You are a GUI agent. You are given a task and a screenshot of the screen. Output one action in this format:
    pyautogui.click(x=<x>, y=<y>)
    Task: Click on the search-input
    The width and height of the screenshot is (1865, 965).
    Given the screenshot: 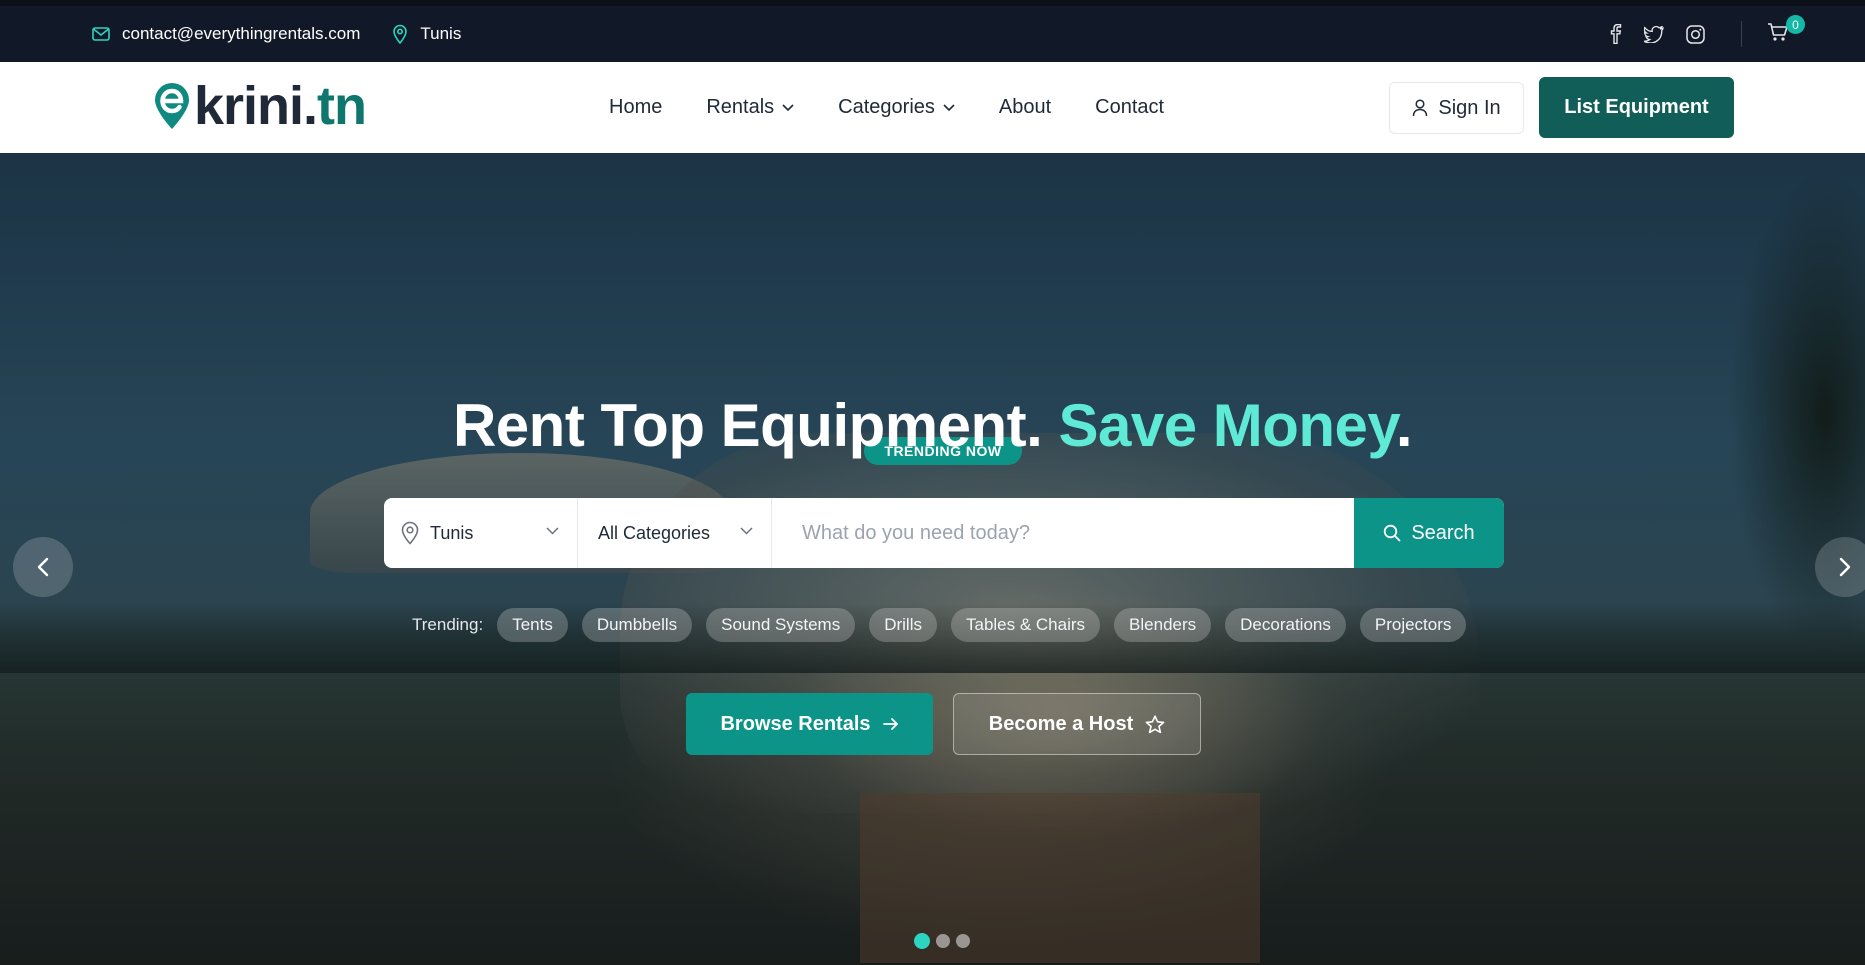 What is the action you would take?
    pyautogui.click(x=1063, y=533)
    